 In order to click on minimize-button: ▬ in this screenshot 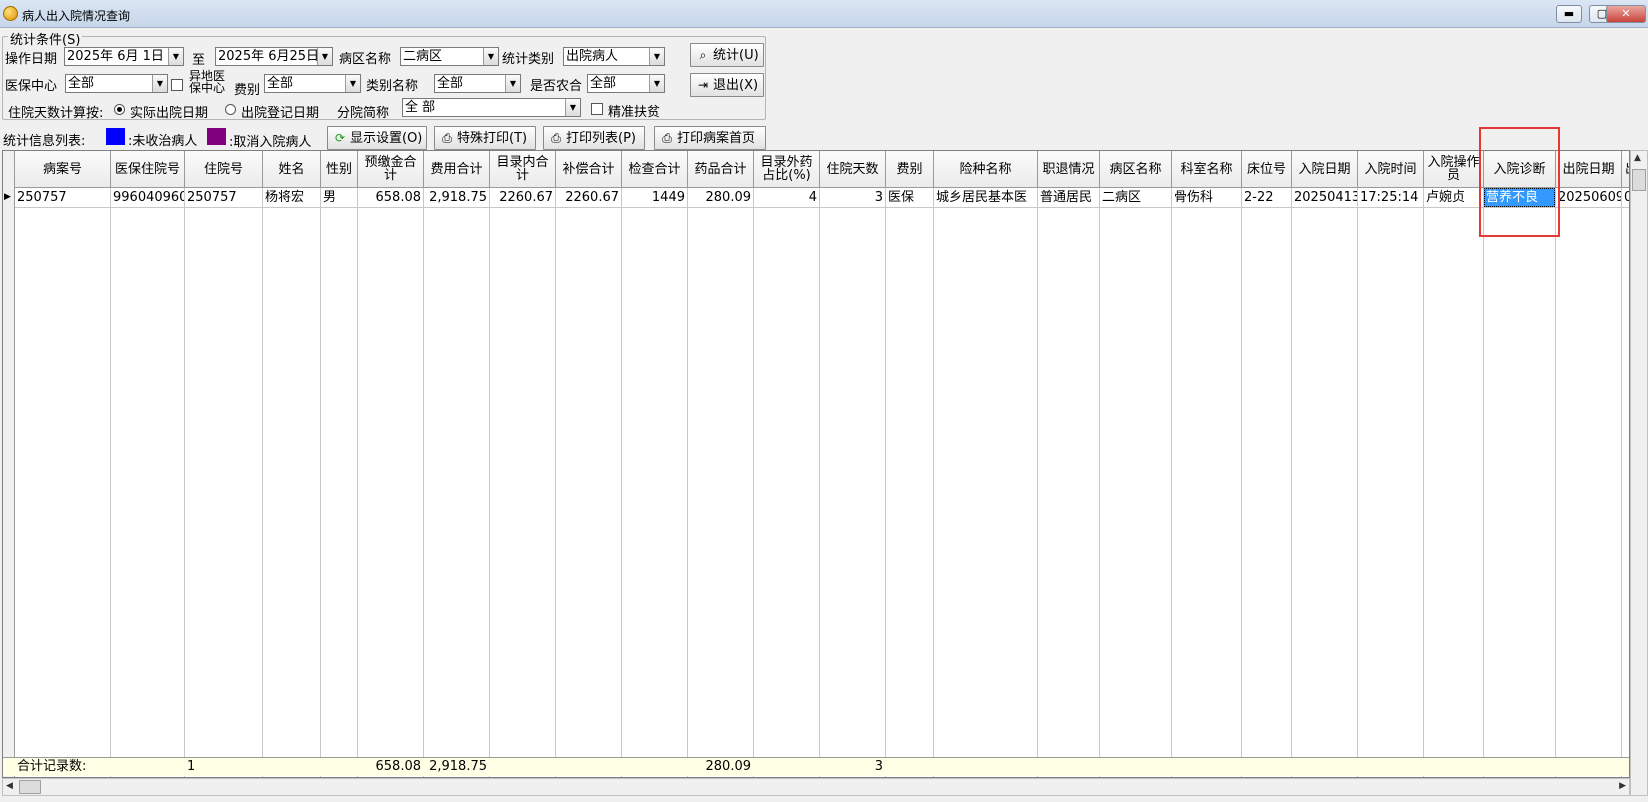, I will do `click(1569, 14)`.